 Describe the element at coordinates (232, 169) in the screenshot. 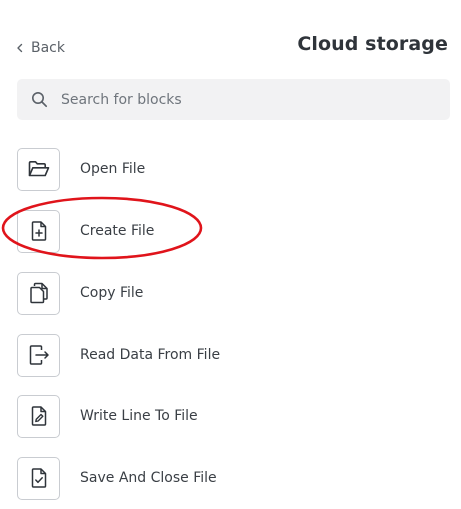

I see `block-open-file: Open File` at that location.